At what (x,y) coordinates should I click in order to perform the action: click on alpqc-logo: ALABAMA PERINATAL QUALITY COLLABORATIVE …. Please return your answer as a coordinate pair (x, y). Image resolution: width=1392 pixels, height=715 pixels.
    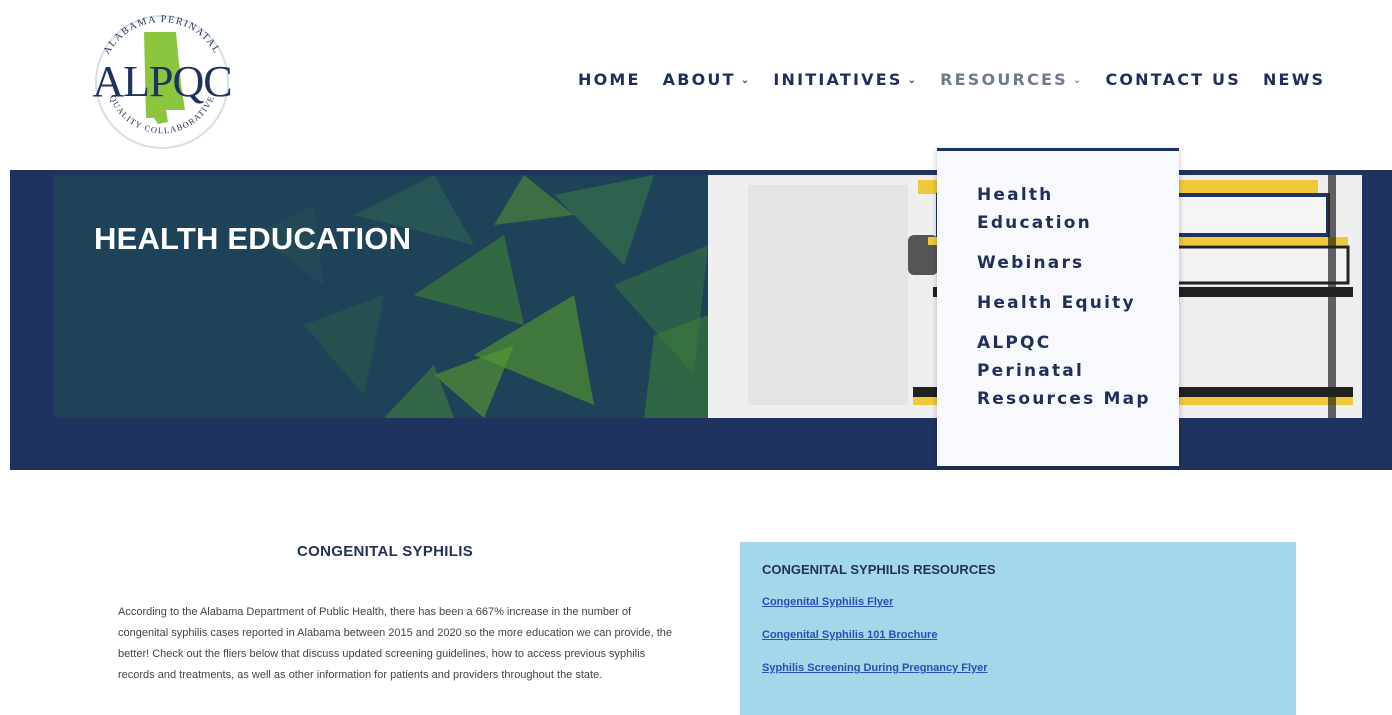
    Looking at the image, I should click on (162, 82).